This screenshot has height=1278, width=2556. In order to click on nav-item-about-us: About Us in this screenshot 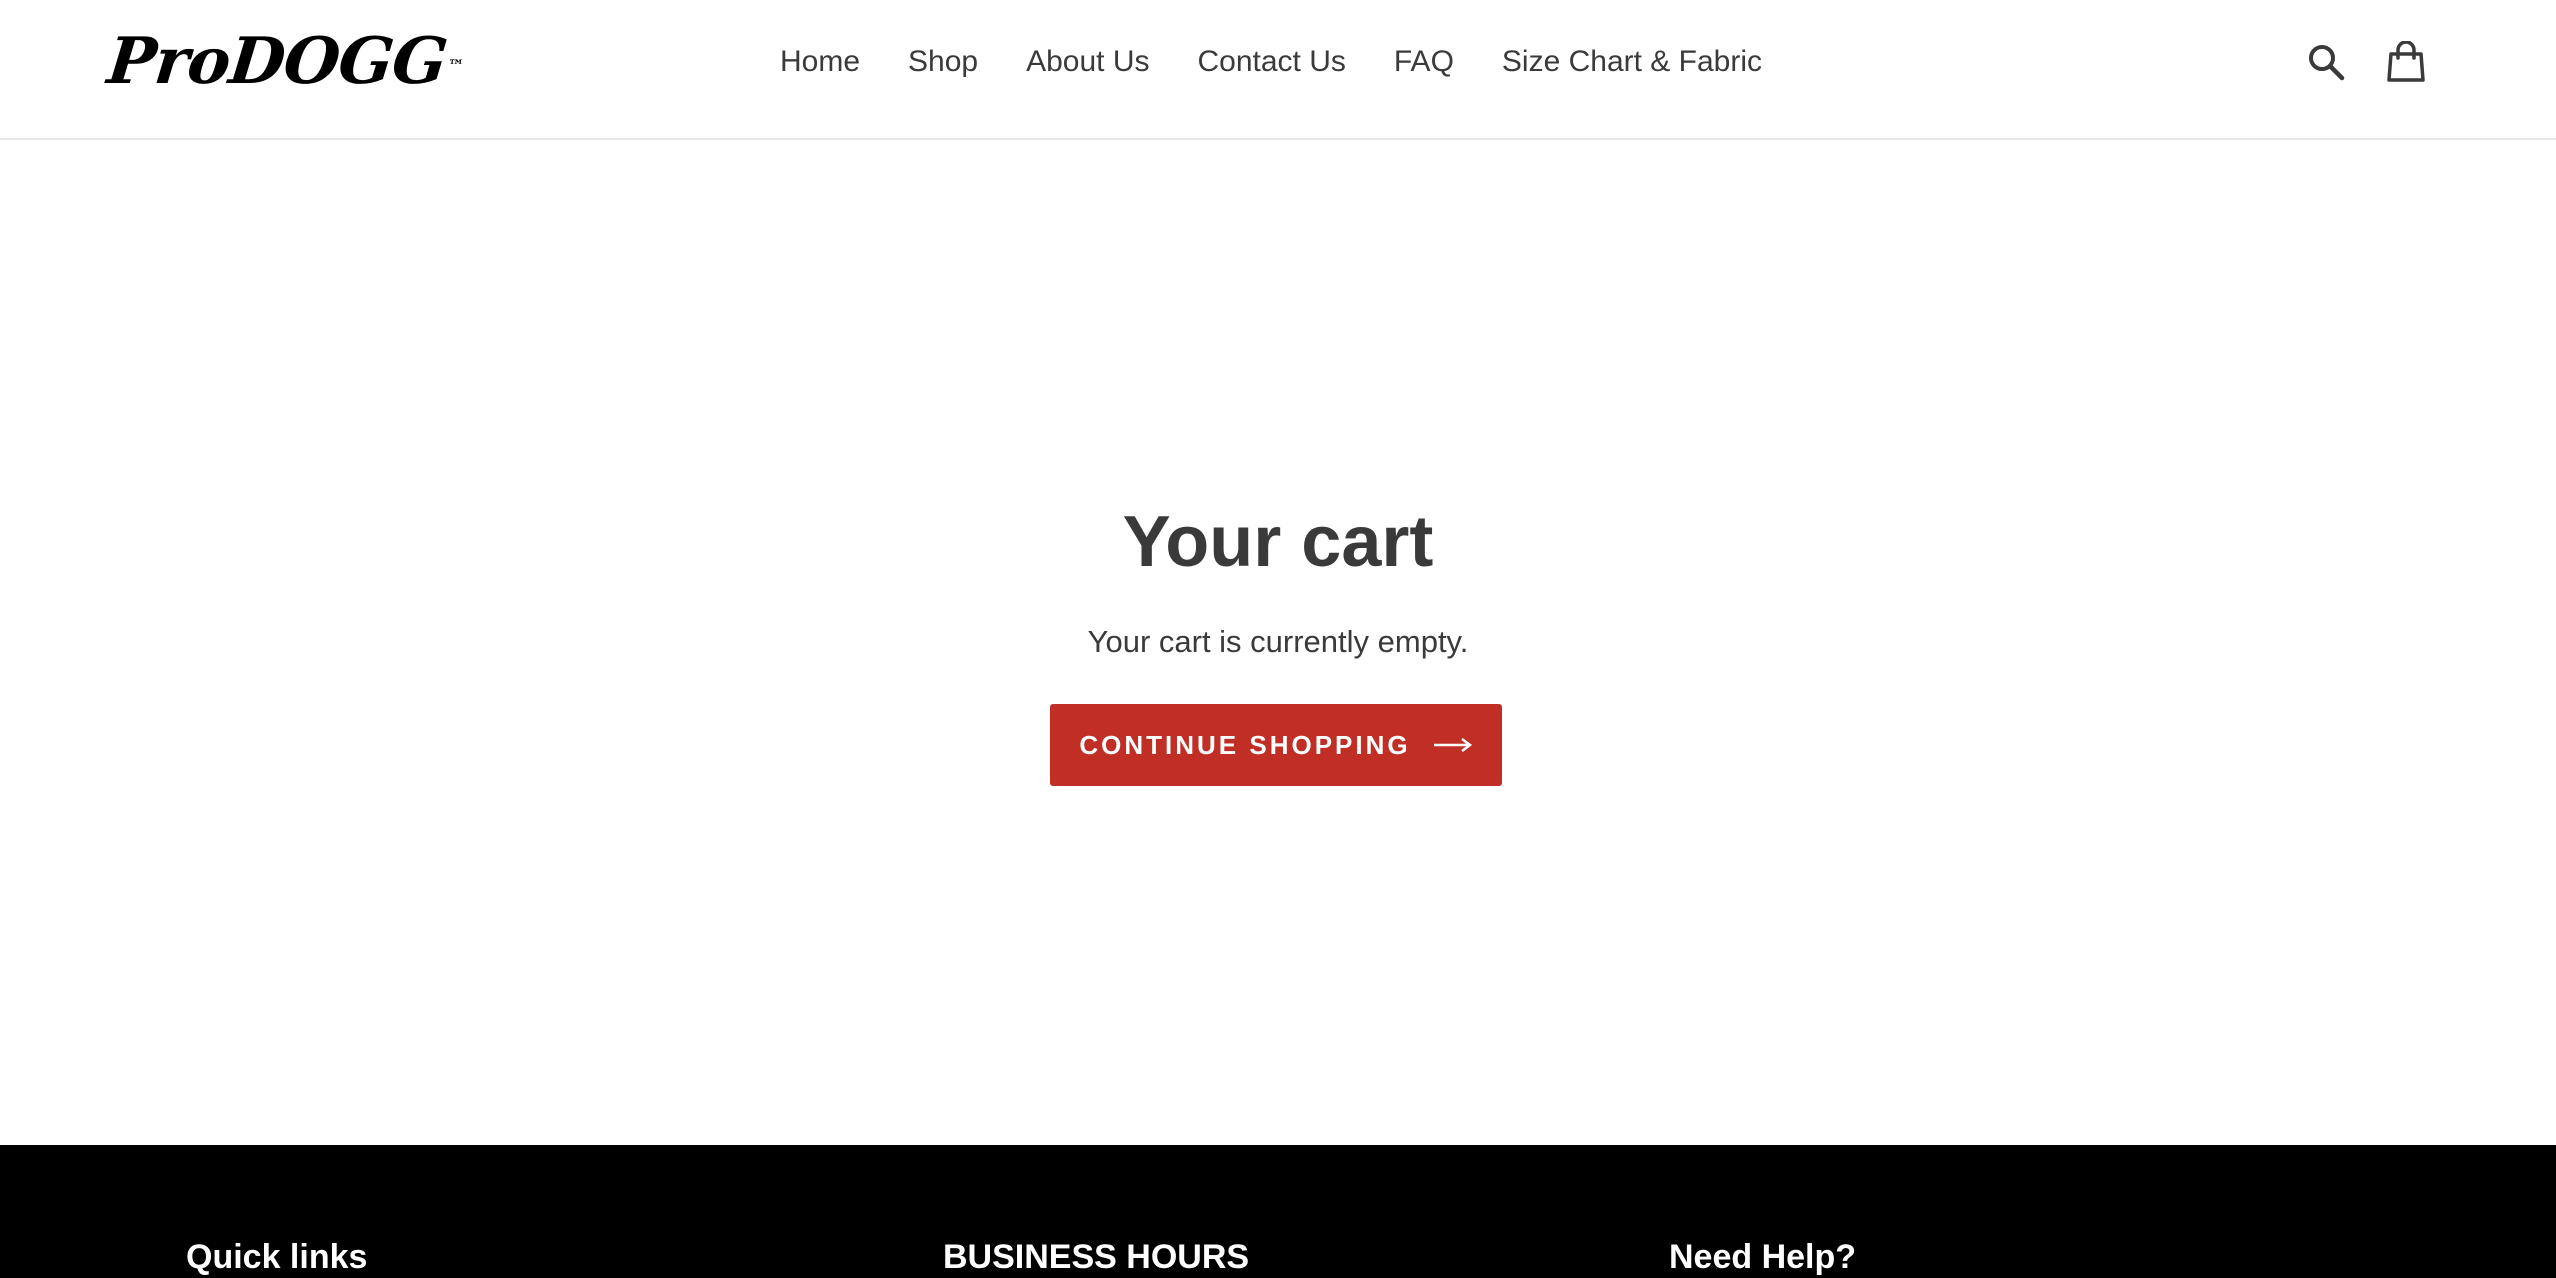, I will do `click(1087, 62)`.